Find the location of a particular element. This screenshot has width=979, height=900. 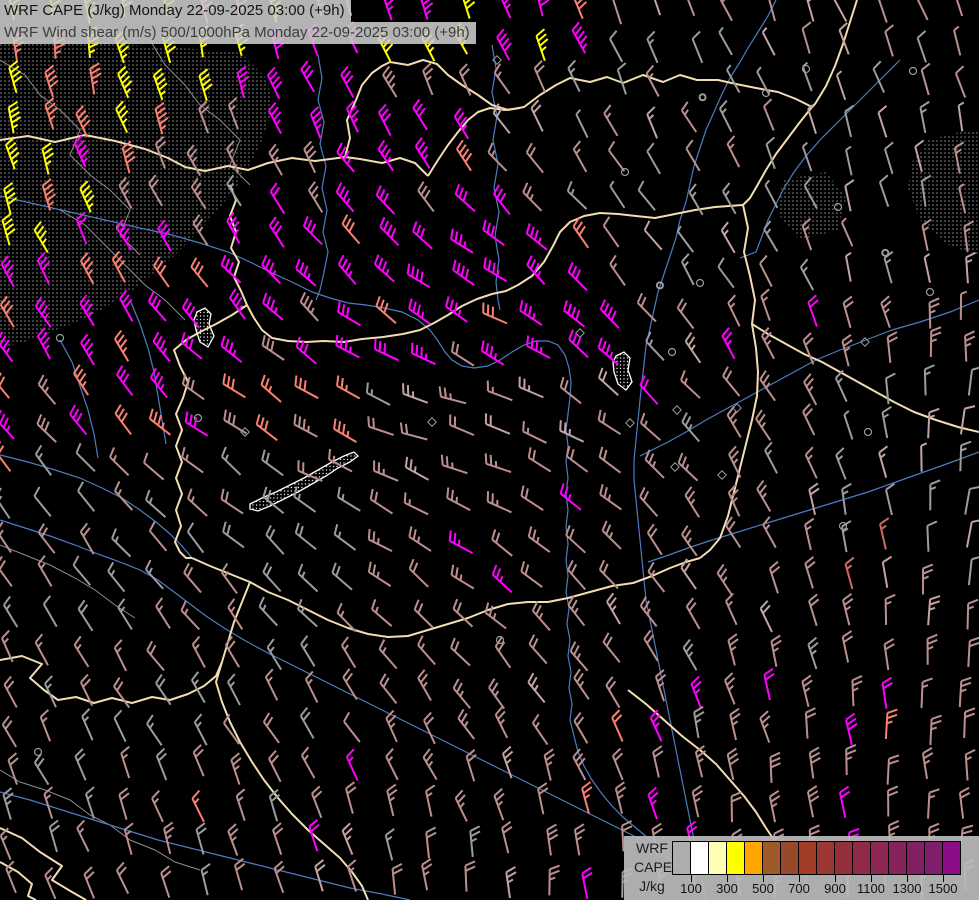

legend-tick-label: 1500 is located at coordinates (943, 888).